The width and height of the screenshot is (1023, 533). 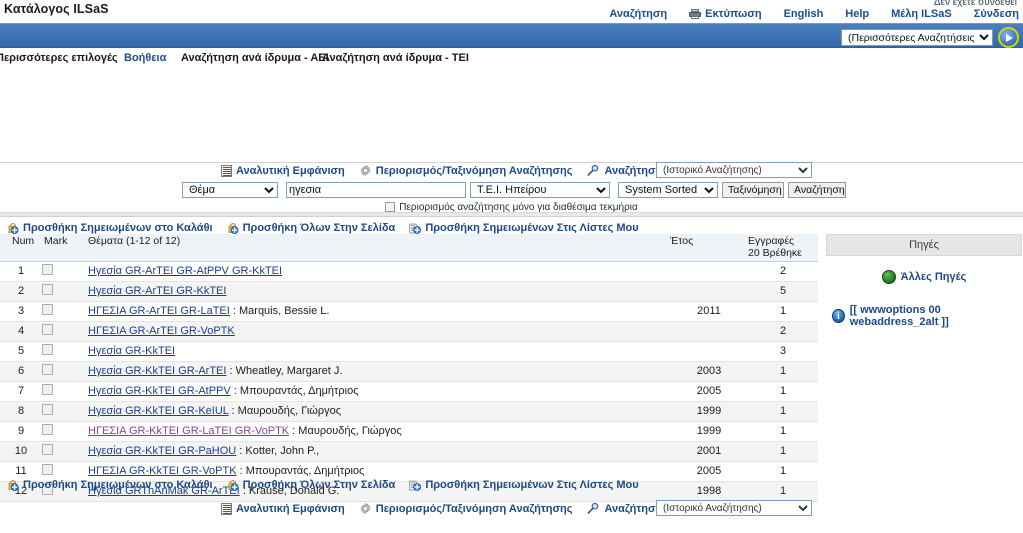 What do you see at coordinates (109, 485) in the screenshot?
I see `action-add-marked-to-cart-bottom: Προσθήκη Σημειωμένων στο Καλάθι` at bounding box center [109, 485].